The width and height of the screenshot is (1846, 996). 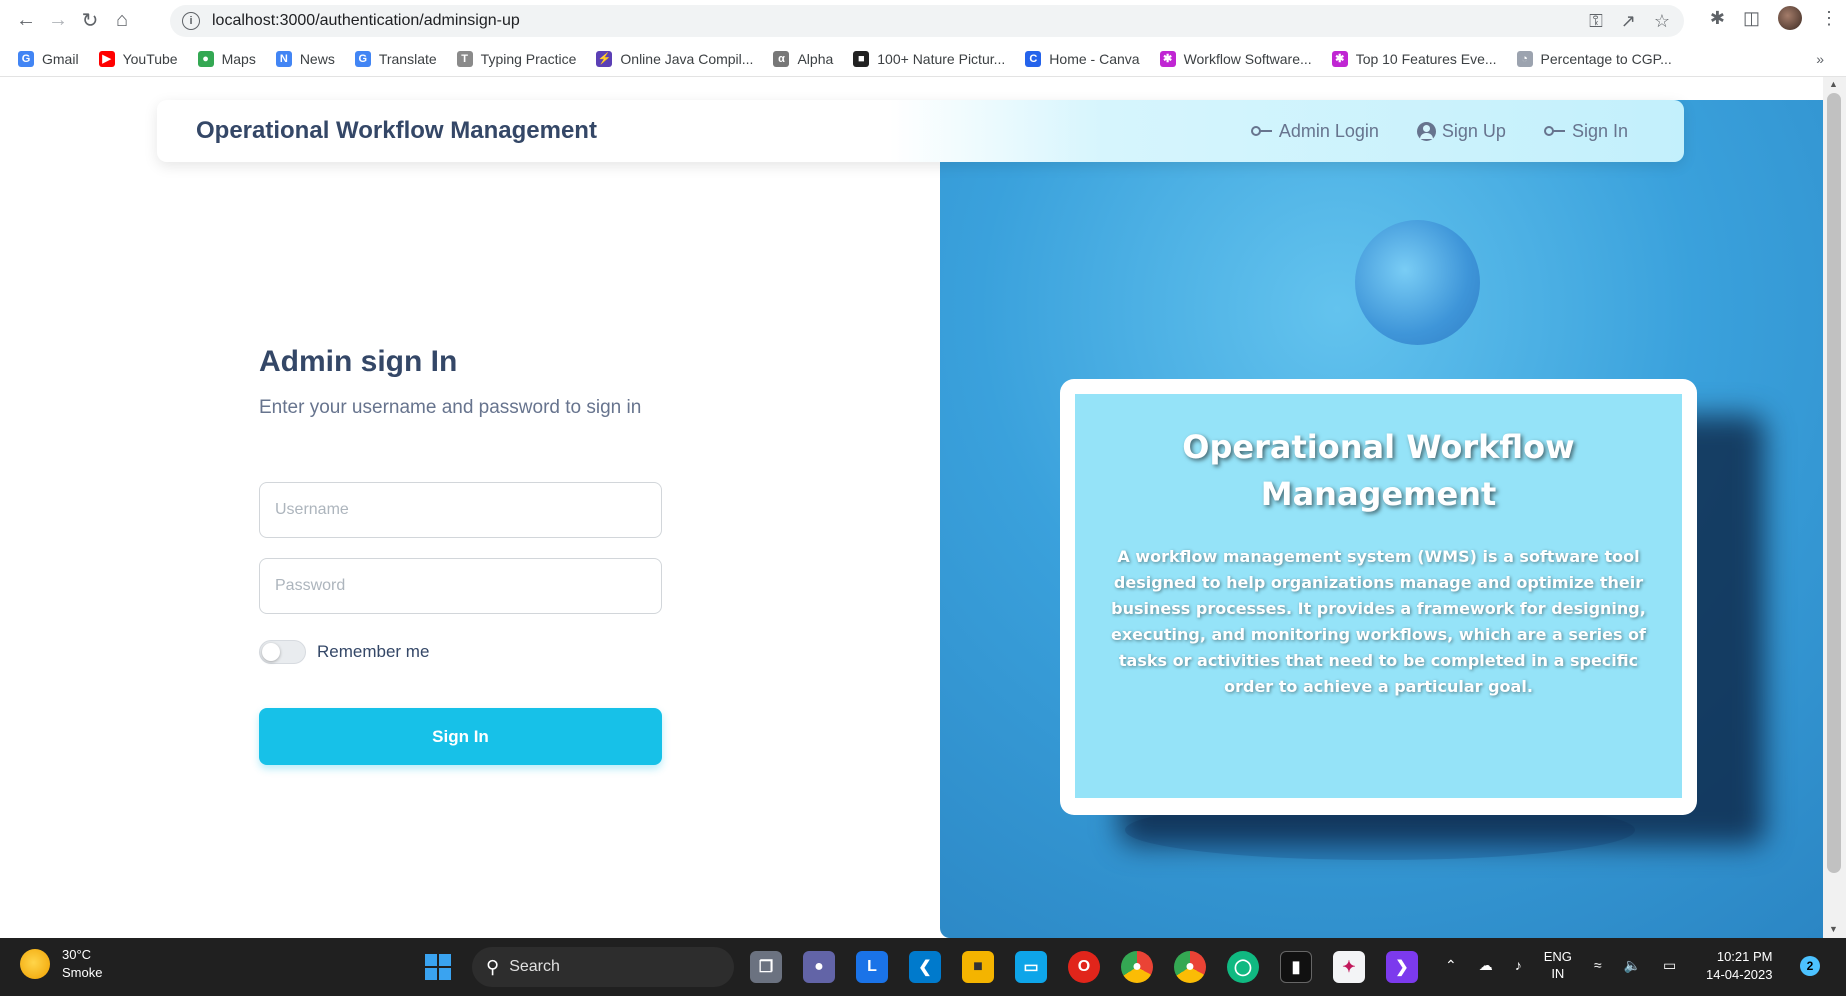 I want to click on profile-avatar, so click(x=1790, y=18).